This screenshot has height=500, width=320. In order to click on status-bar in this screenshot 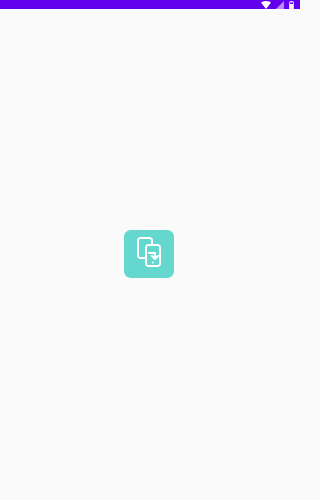, I will do `click(150, 4)`.